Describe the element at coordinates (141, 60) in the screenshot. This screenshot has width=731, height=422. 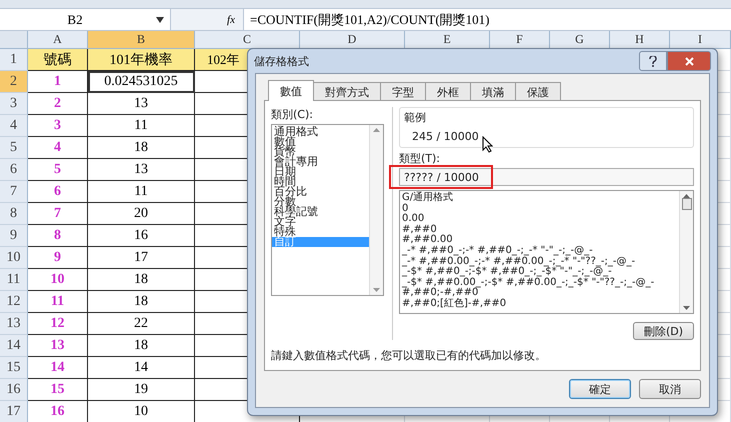
I see `header-cell: 101年機率` at that location.